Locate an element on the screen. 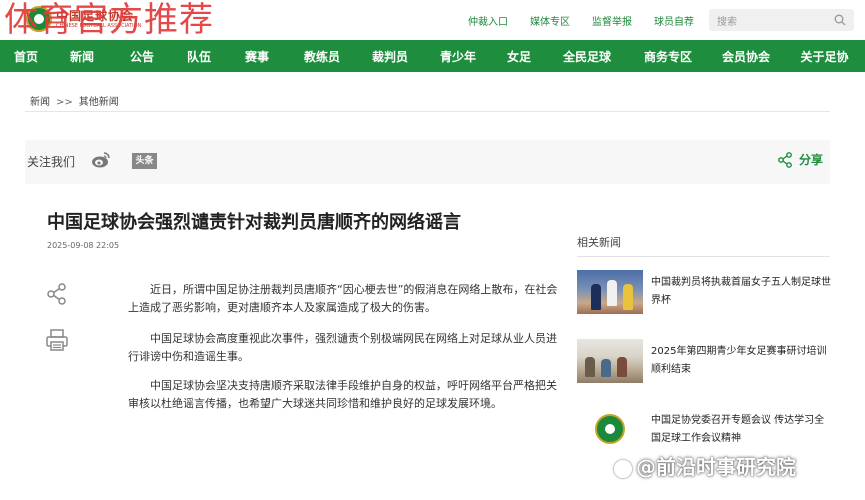 The width and height of the screenshot is (865, 500). top-link-player-recommend: 球员自荐 is located at coordinates (674, 20).